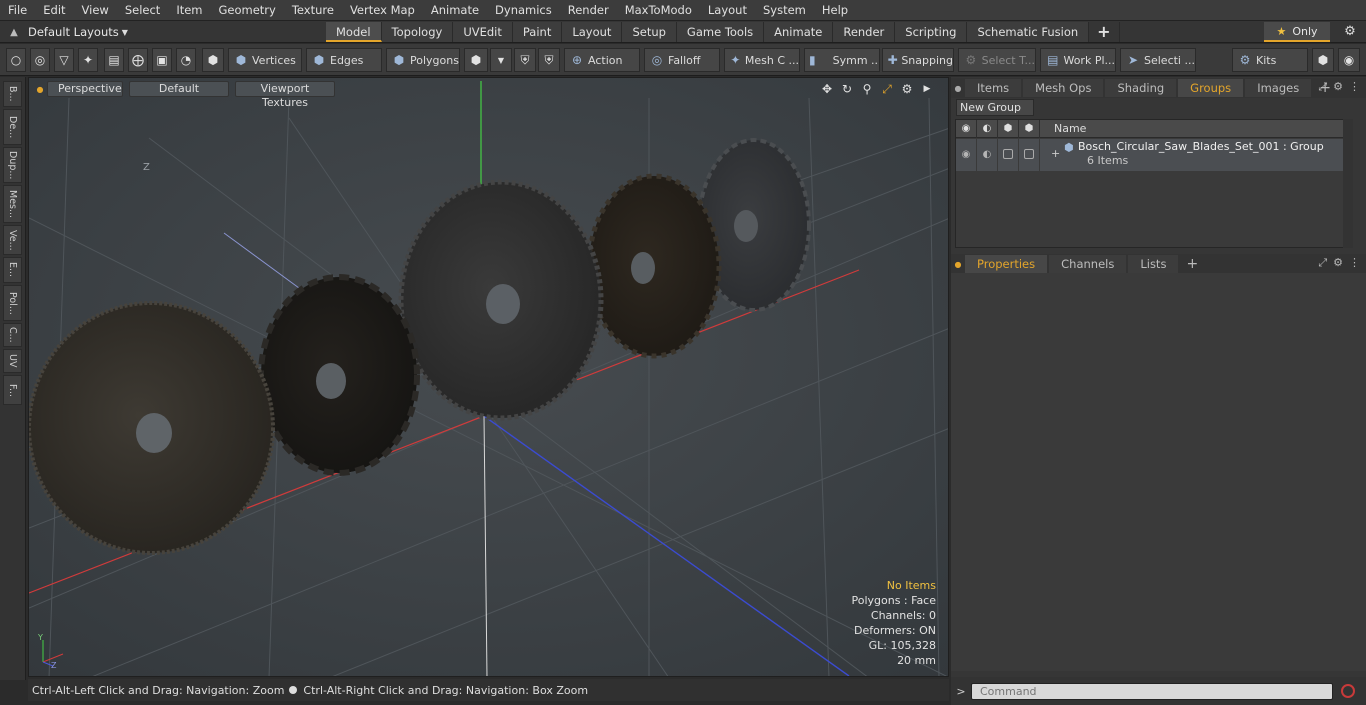 The width and height of the screenshot is (1366, 705). I want to click on lock-icon: ⬢, so click(1008, 129).